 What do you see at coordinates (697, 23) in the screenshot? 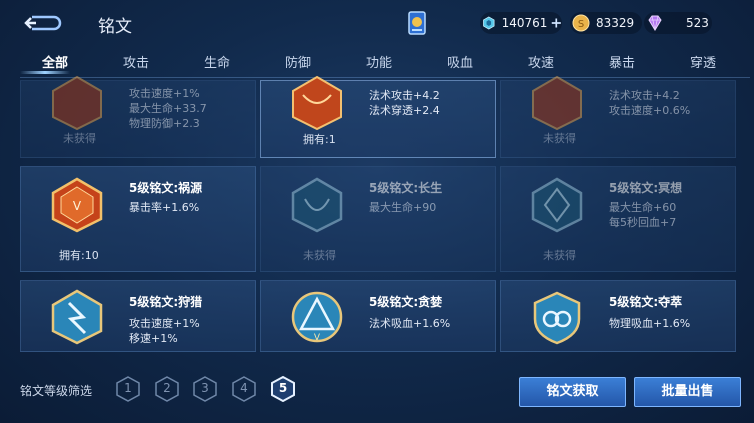
I see `diamond-amount: 523` at bounding box center [697, 23].